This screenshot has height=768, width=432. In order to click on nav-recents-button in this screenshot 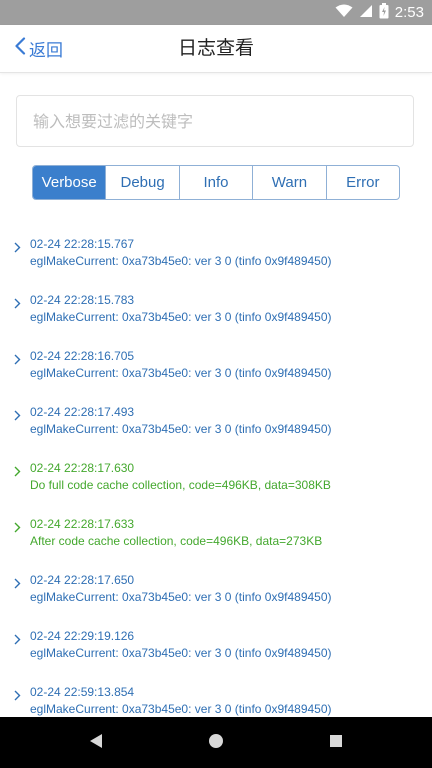, I will do `click(336, 742)`.